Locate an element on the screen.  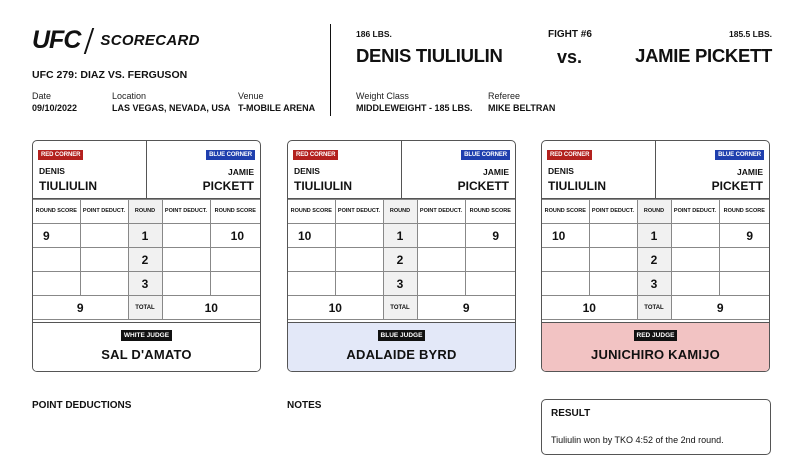
date-label: Date is located at coordinates (42, 96).